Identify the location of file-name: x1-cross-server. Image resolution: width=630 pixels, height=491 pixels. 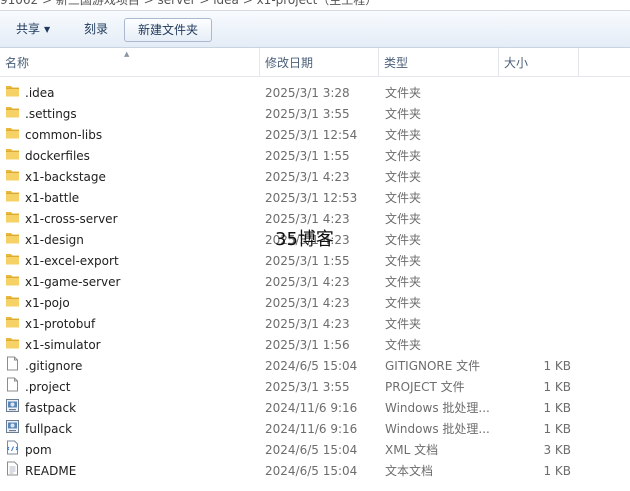
(71, 219).